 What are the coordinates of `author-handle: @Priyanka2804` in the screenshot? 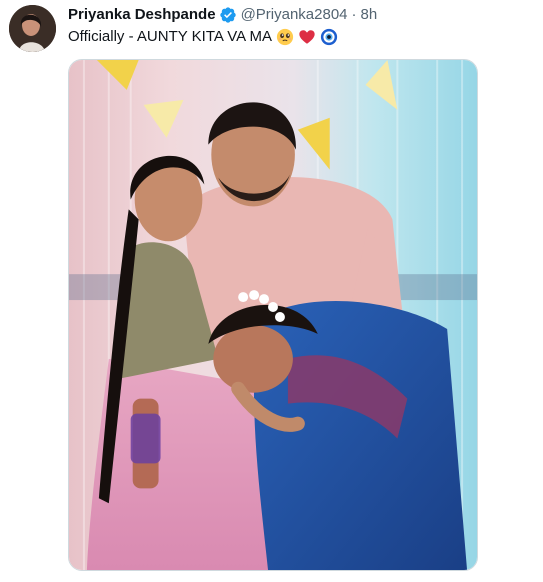 It's located at (294, 15).